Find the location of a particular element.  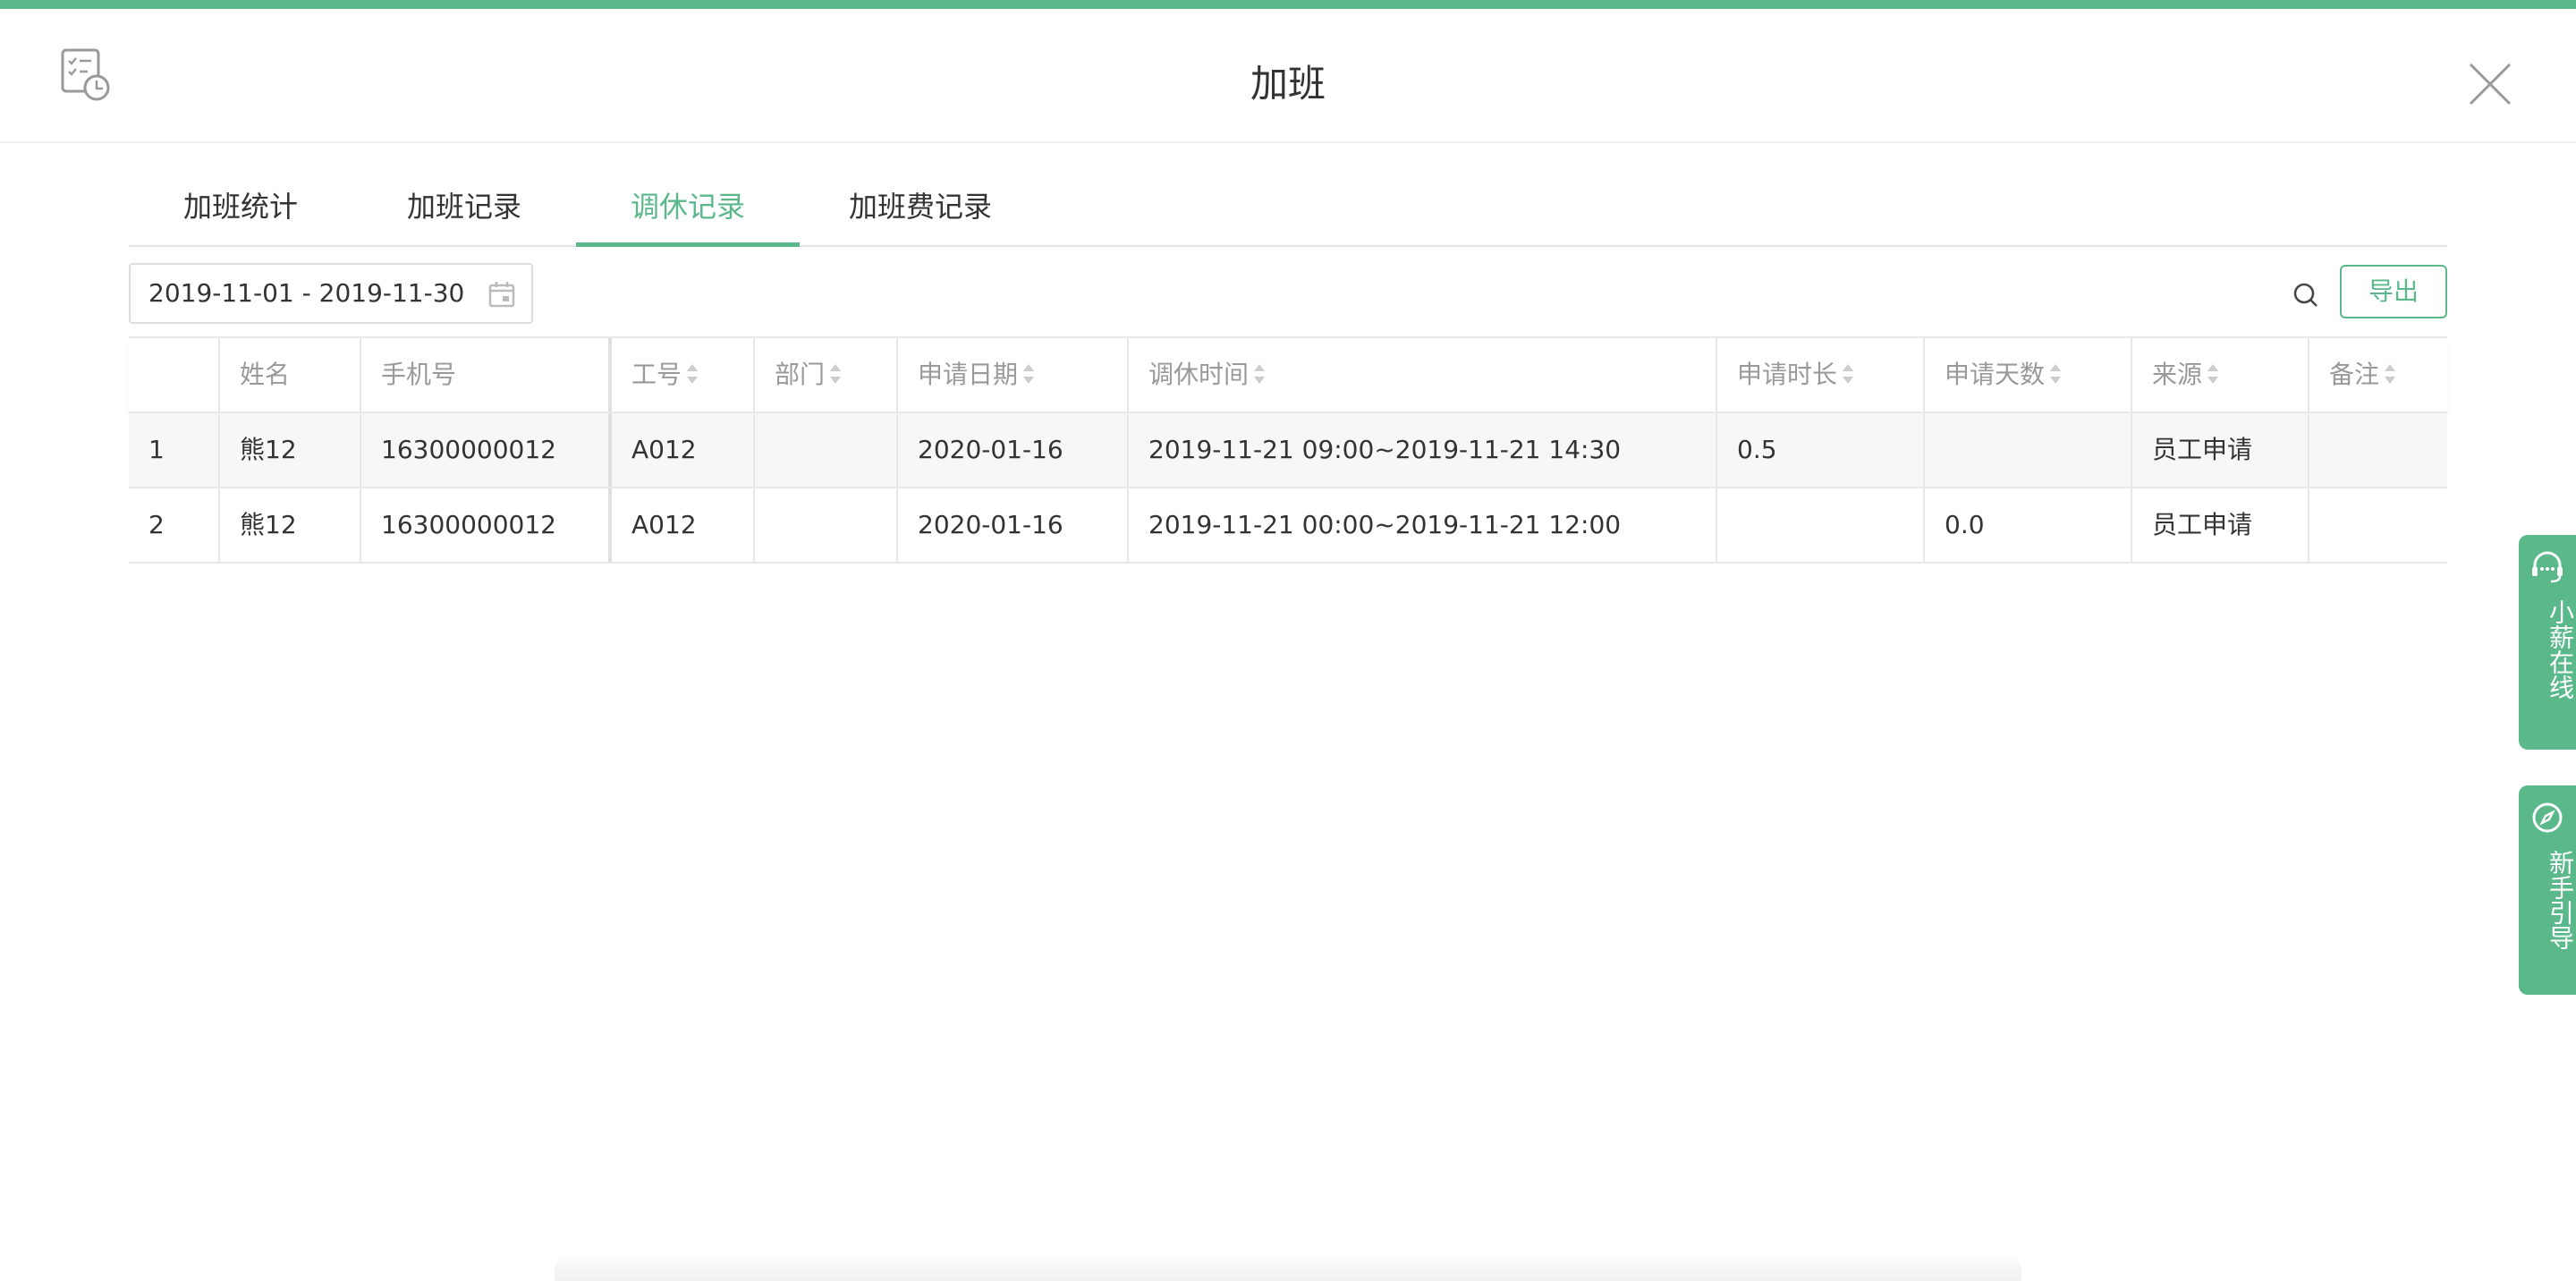

cell-leave-time: 2019-11-21 00:00~2019-11-21 12:00 is located at coordinates (1423, 525).